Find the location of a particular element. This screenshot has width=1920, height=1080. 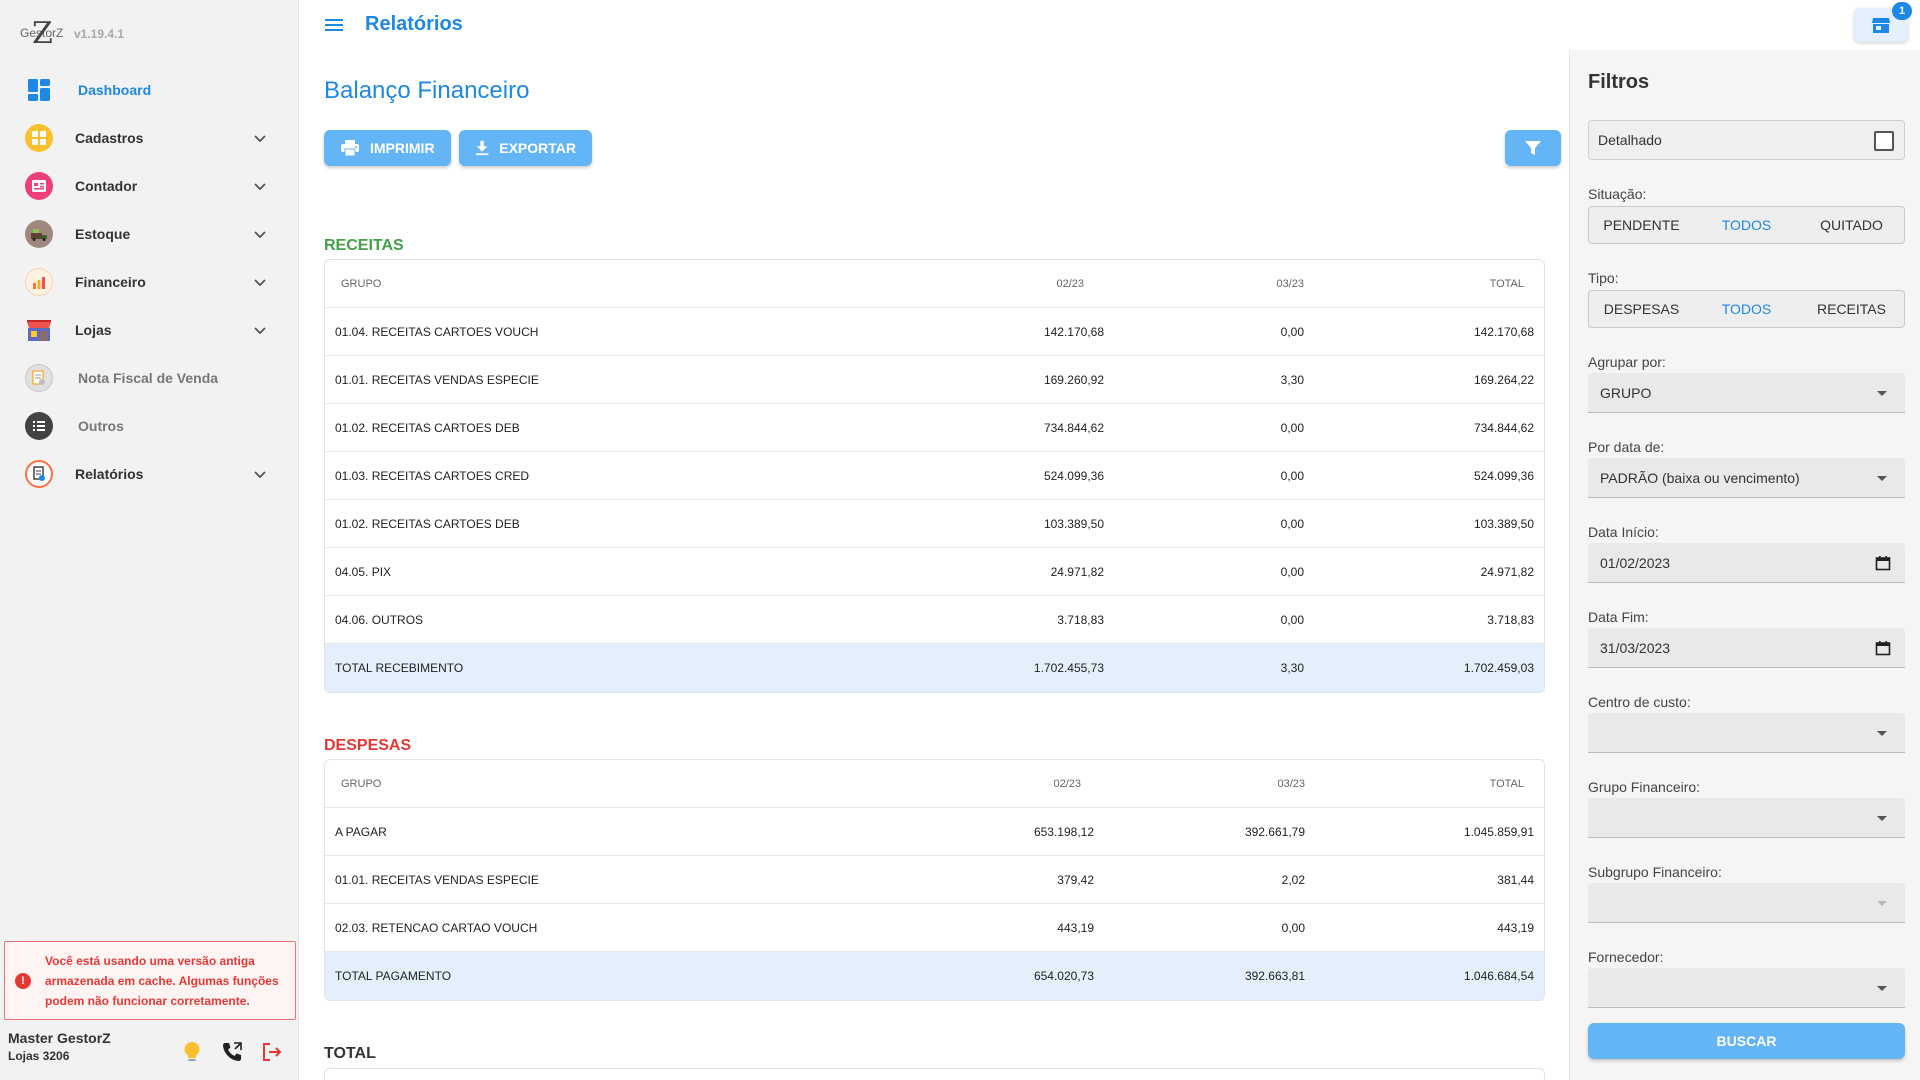

lightbulb-icon is located at coordinates (192, 1052).